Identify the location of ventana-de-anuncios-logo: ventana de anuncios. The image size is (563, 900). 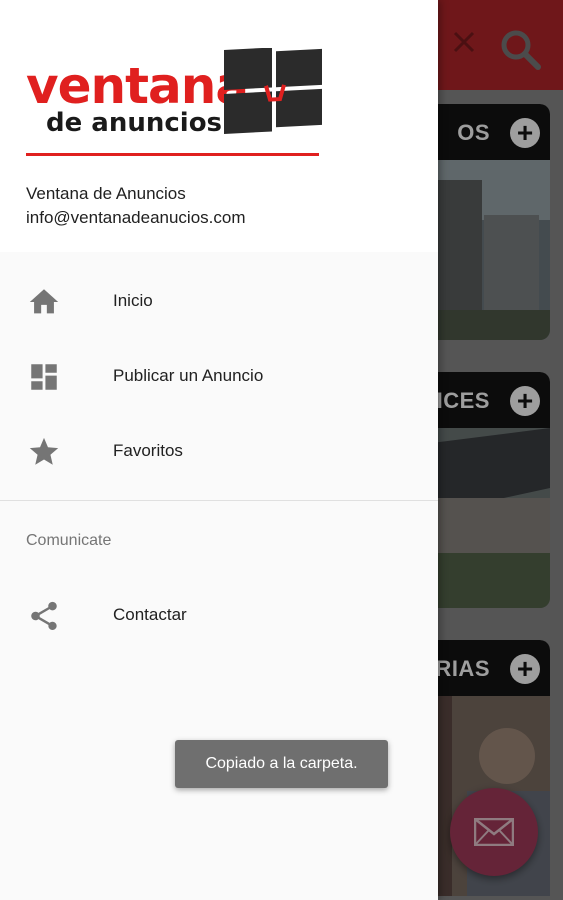
(174, 93).